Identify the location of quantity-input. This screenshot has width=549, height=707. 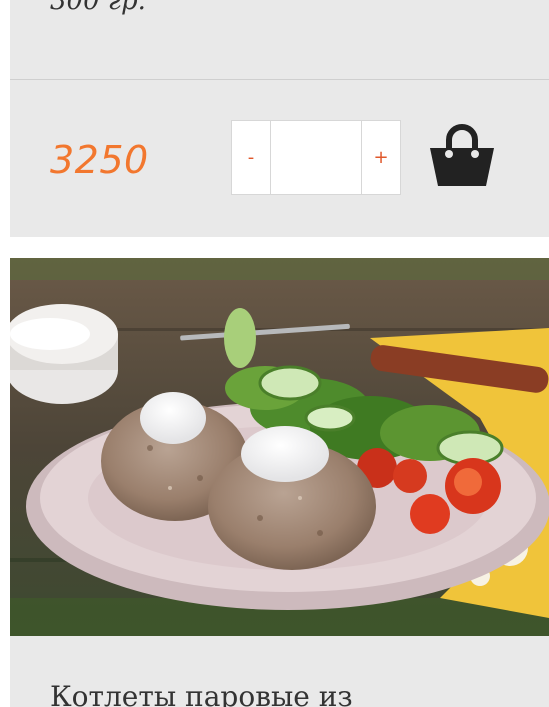
(316, 157).